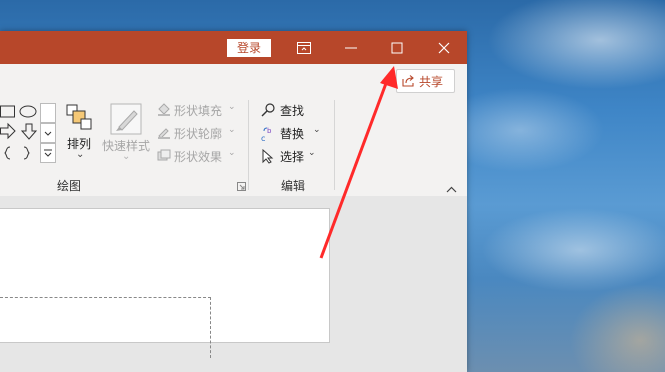  I want to click on shape-fill-button: 形状填充 ⌄, so click(198, 110).